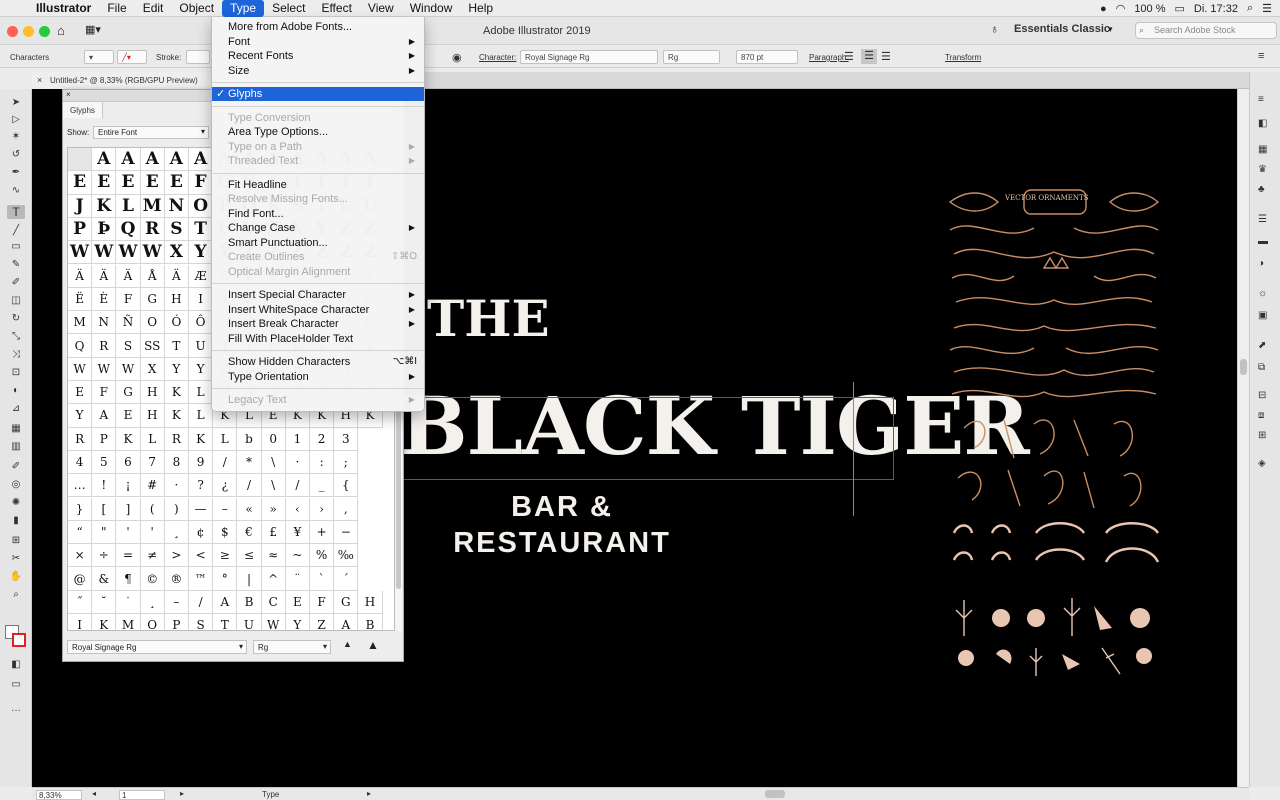  Describe the element at coordinates (128, 276) in the screenshot. I see `glyph-cell: Ä` at that location.